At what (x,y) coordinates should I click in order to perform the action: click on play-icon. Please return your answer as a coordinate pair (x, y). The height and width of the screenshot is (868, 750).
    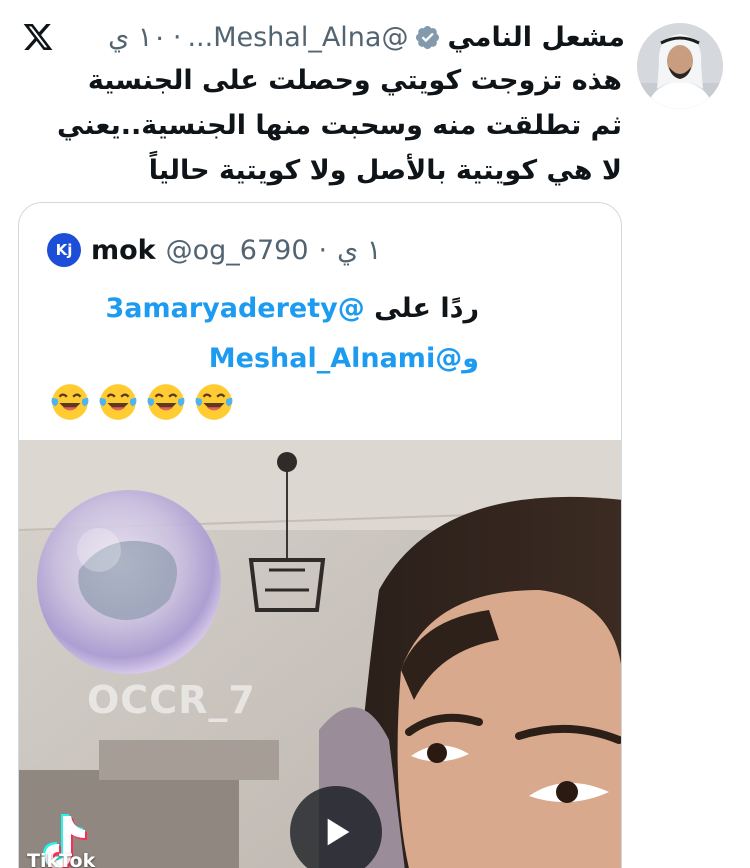
    Looking at the image, I should click on (338, 832).